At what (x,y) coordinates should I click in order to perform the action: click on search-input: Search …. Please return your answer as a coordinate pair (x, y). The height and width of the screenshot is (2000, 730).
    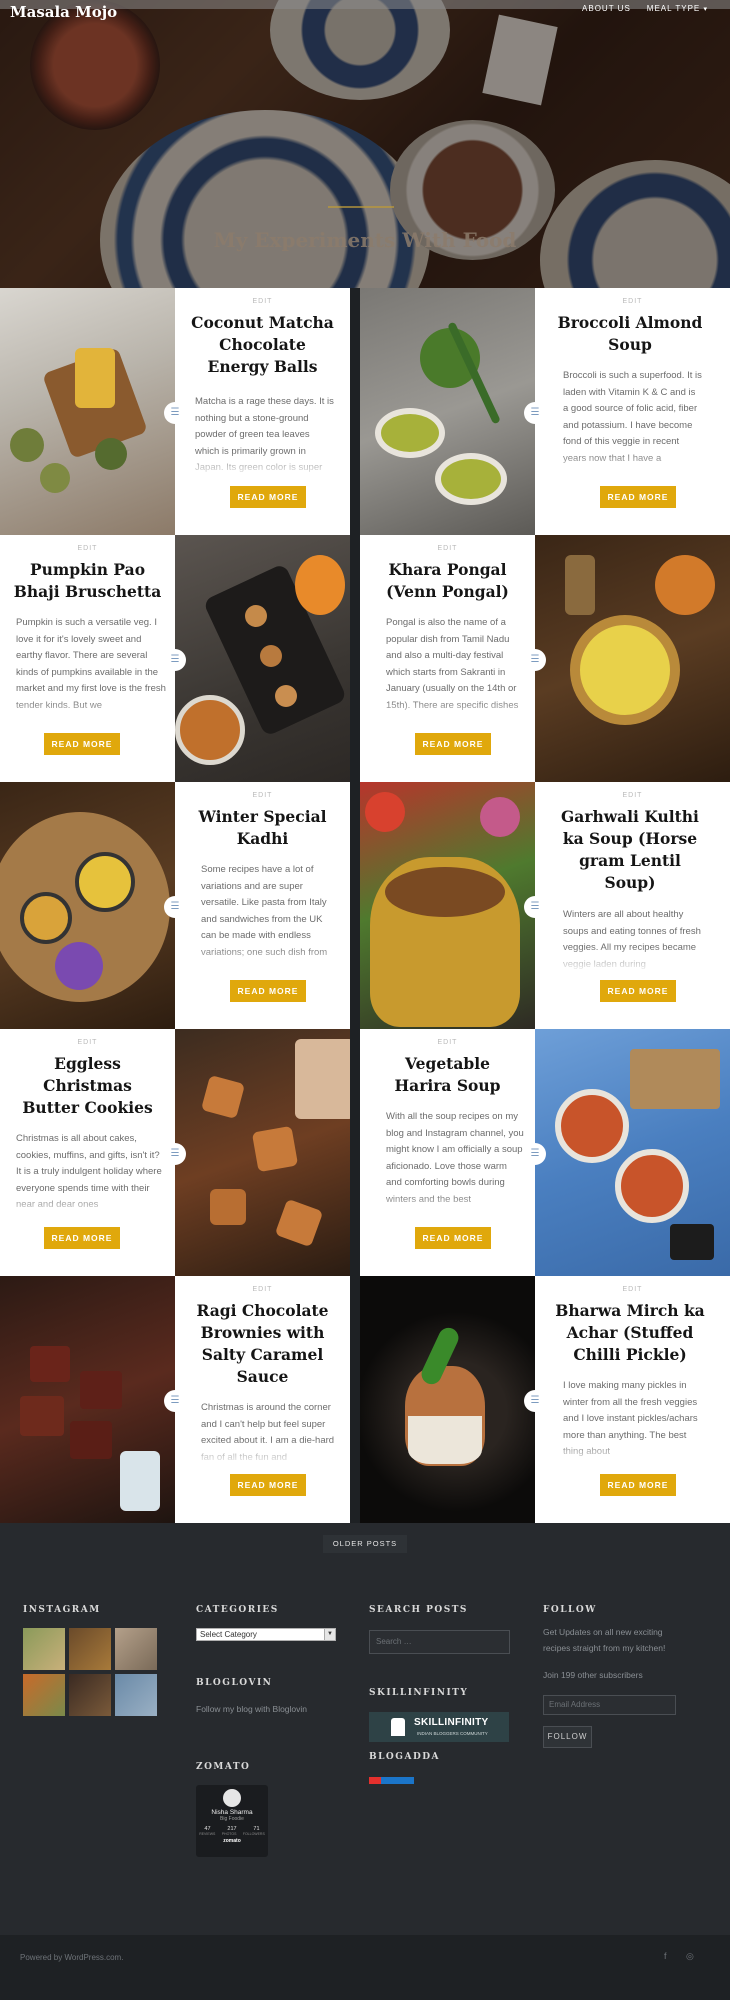
    Looking at the image, I should click on (439, 1642).